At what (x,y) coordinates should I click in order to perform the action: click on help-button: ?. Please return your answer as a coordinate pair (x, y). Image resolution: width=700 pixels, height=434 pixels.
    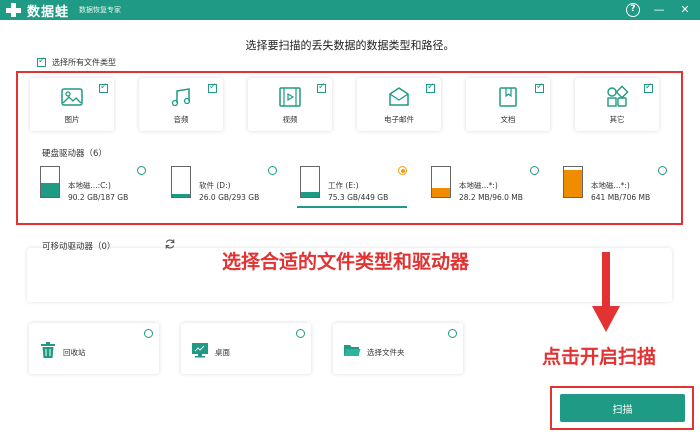
    Looking at the image, I should click on (633, 10).